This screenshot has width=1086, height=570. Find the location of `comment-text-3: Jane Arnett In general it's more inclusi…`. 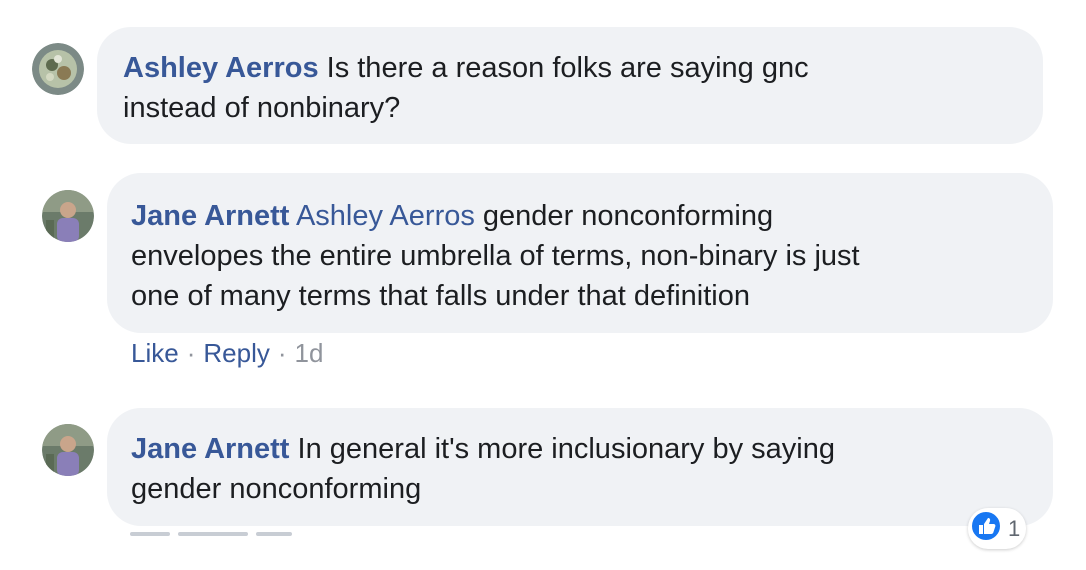

comment-text-3: Jane Arnett In general it's more inclusi… is located at coordinates (580, 469).